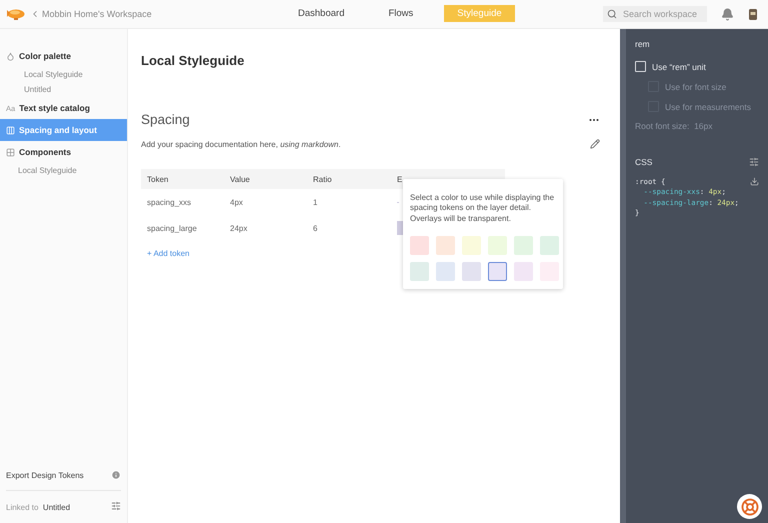 The height and width of the screenshot is (523, 768). What do you see at coordinates (91, 14) in the screenshot?
I see `workspace-link: Mobbin Home's Workspace` at bounding box center [91, 14].